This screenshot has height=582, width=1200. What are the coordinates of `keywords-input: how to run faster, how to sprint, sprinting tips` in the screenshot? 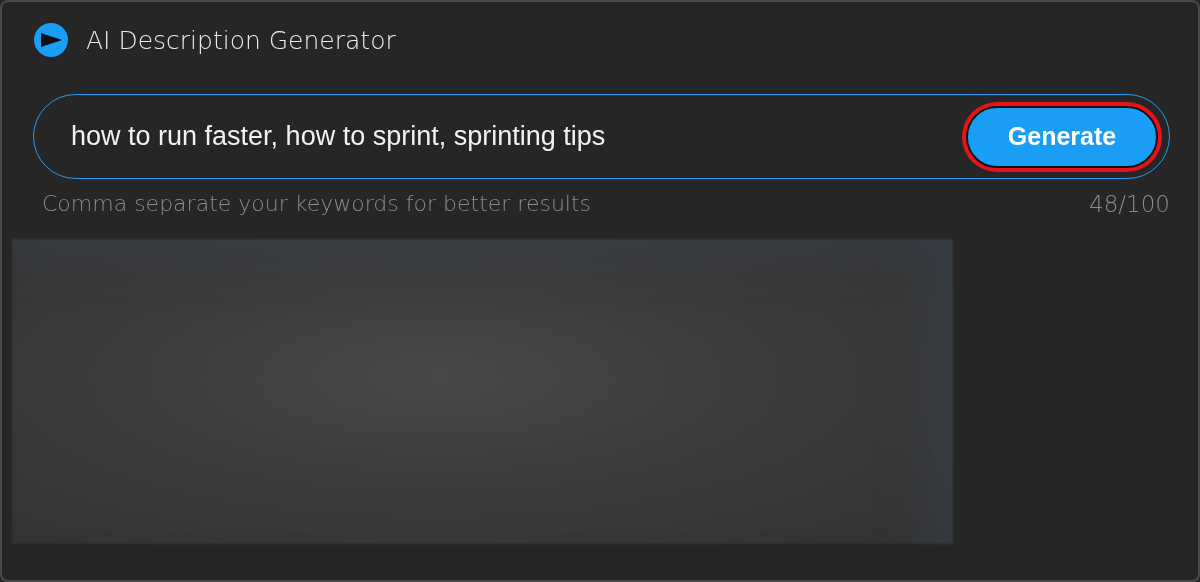 It's located at (516, 136).